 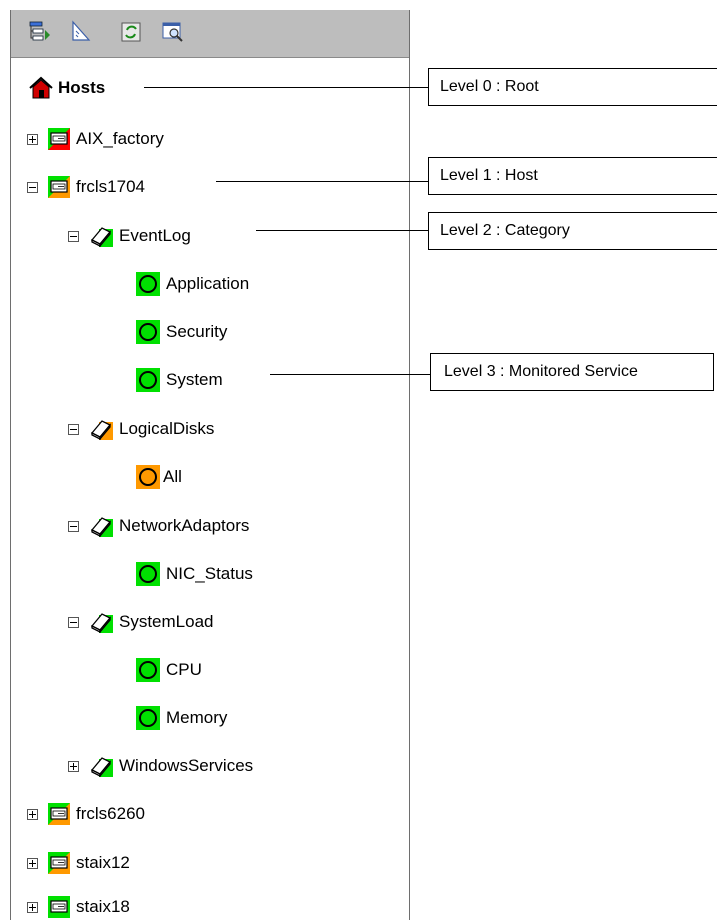 What do you see at coordinates (82, 87) in the screenshot?
I see `tree-root-label: Hosts` at bounding box center [82, 87].